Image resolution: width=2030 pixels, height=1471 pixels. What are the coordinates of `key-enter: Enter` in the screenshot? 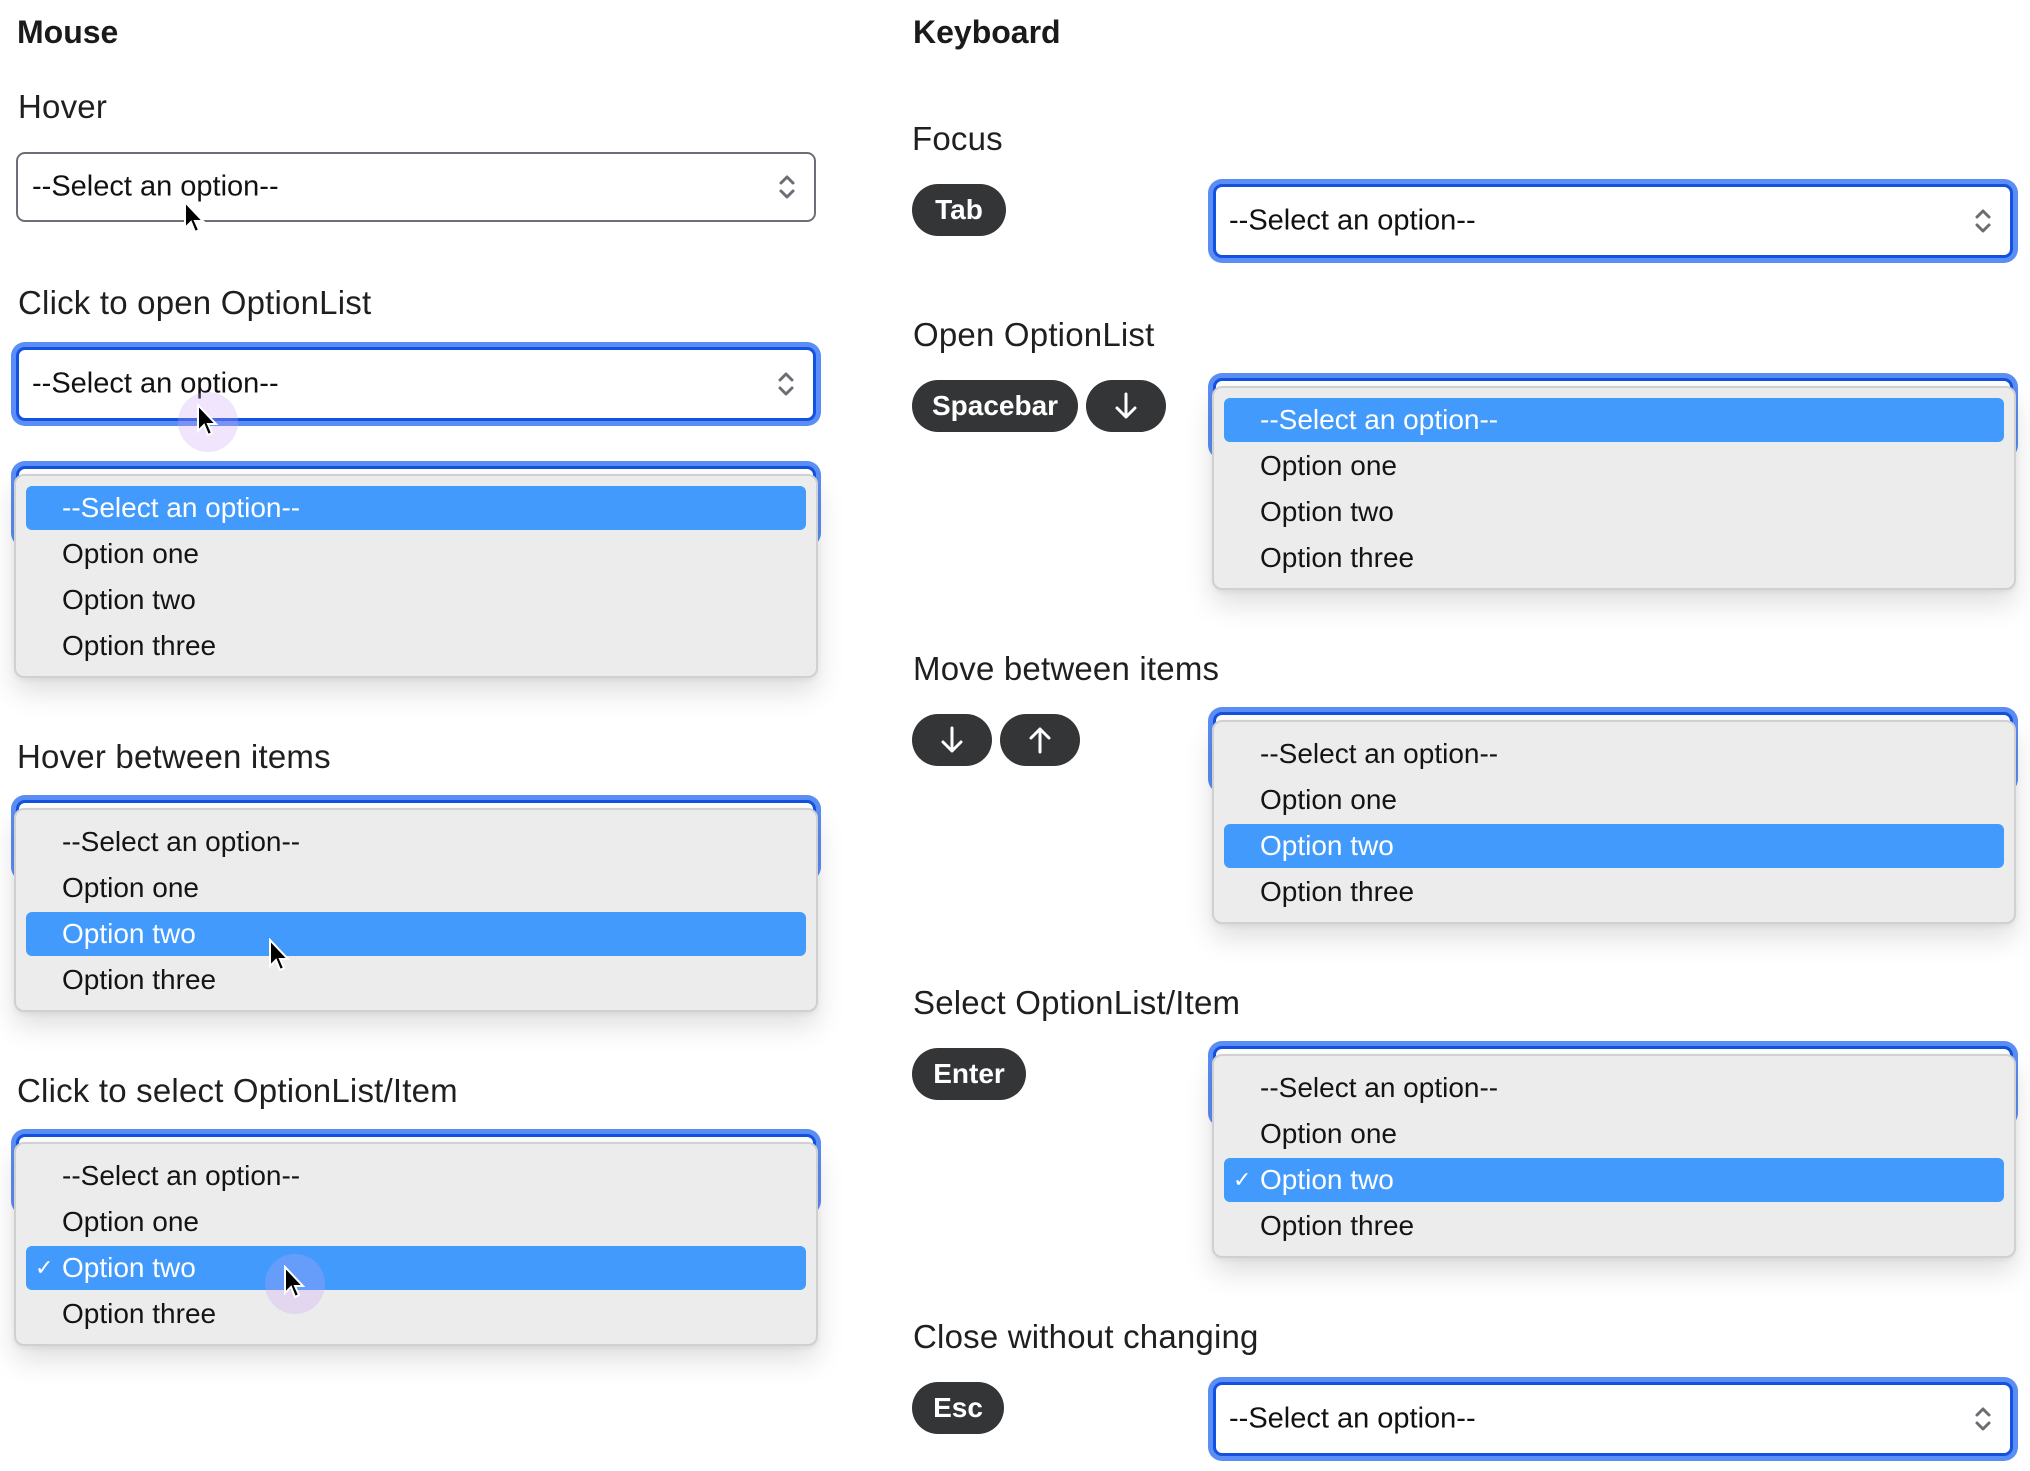 It's located at (969, 1074).